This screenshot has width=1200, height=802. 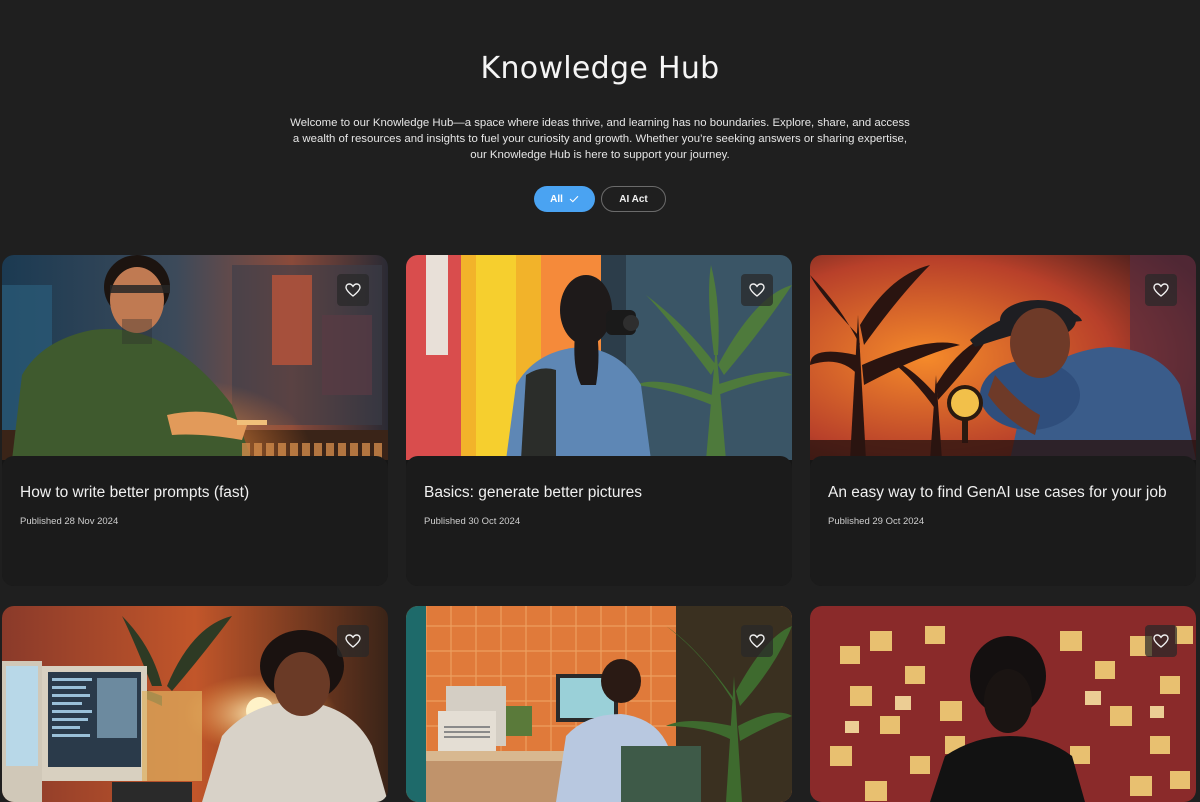 I want to click on article-title: How to write better prompts (fast), so click(x=195, y=493).